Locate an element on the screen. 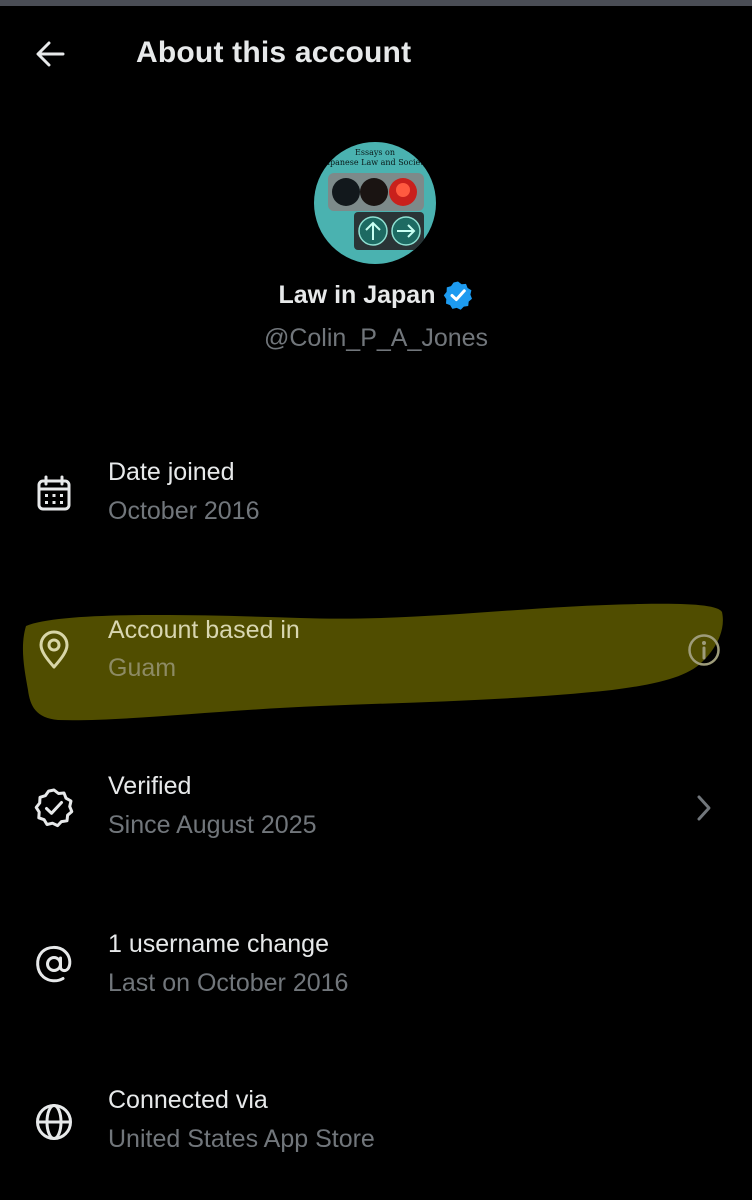 The width and height of the screenshot is (752, 1200). row-title: 1 username change is located at coordinates (218, 944).